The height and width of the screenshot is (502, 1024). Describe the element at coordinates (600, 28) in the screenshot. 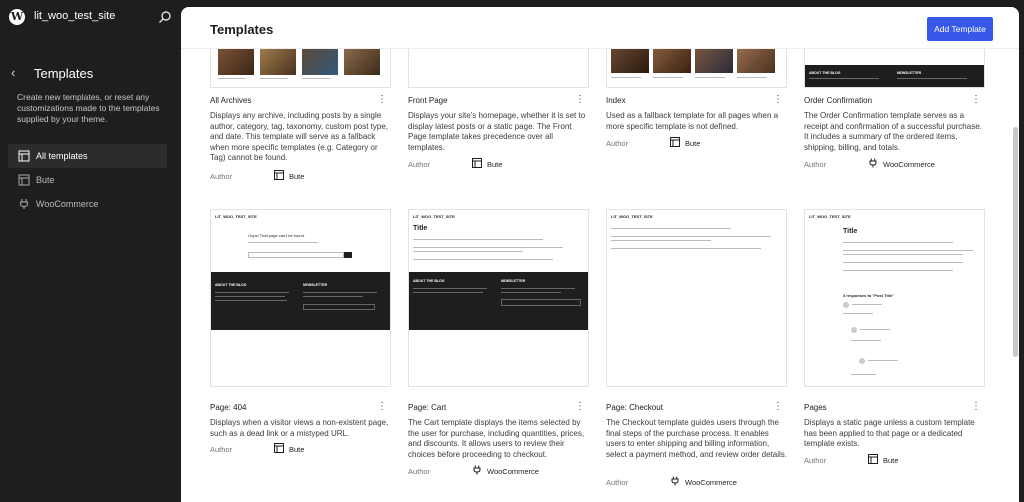

I see `page-header: Templates Add Template` at that location.